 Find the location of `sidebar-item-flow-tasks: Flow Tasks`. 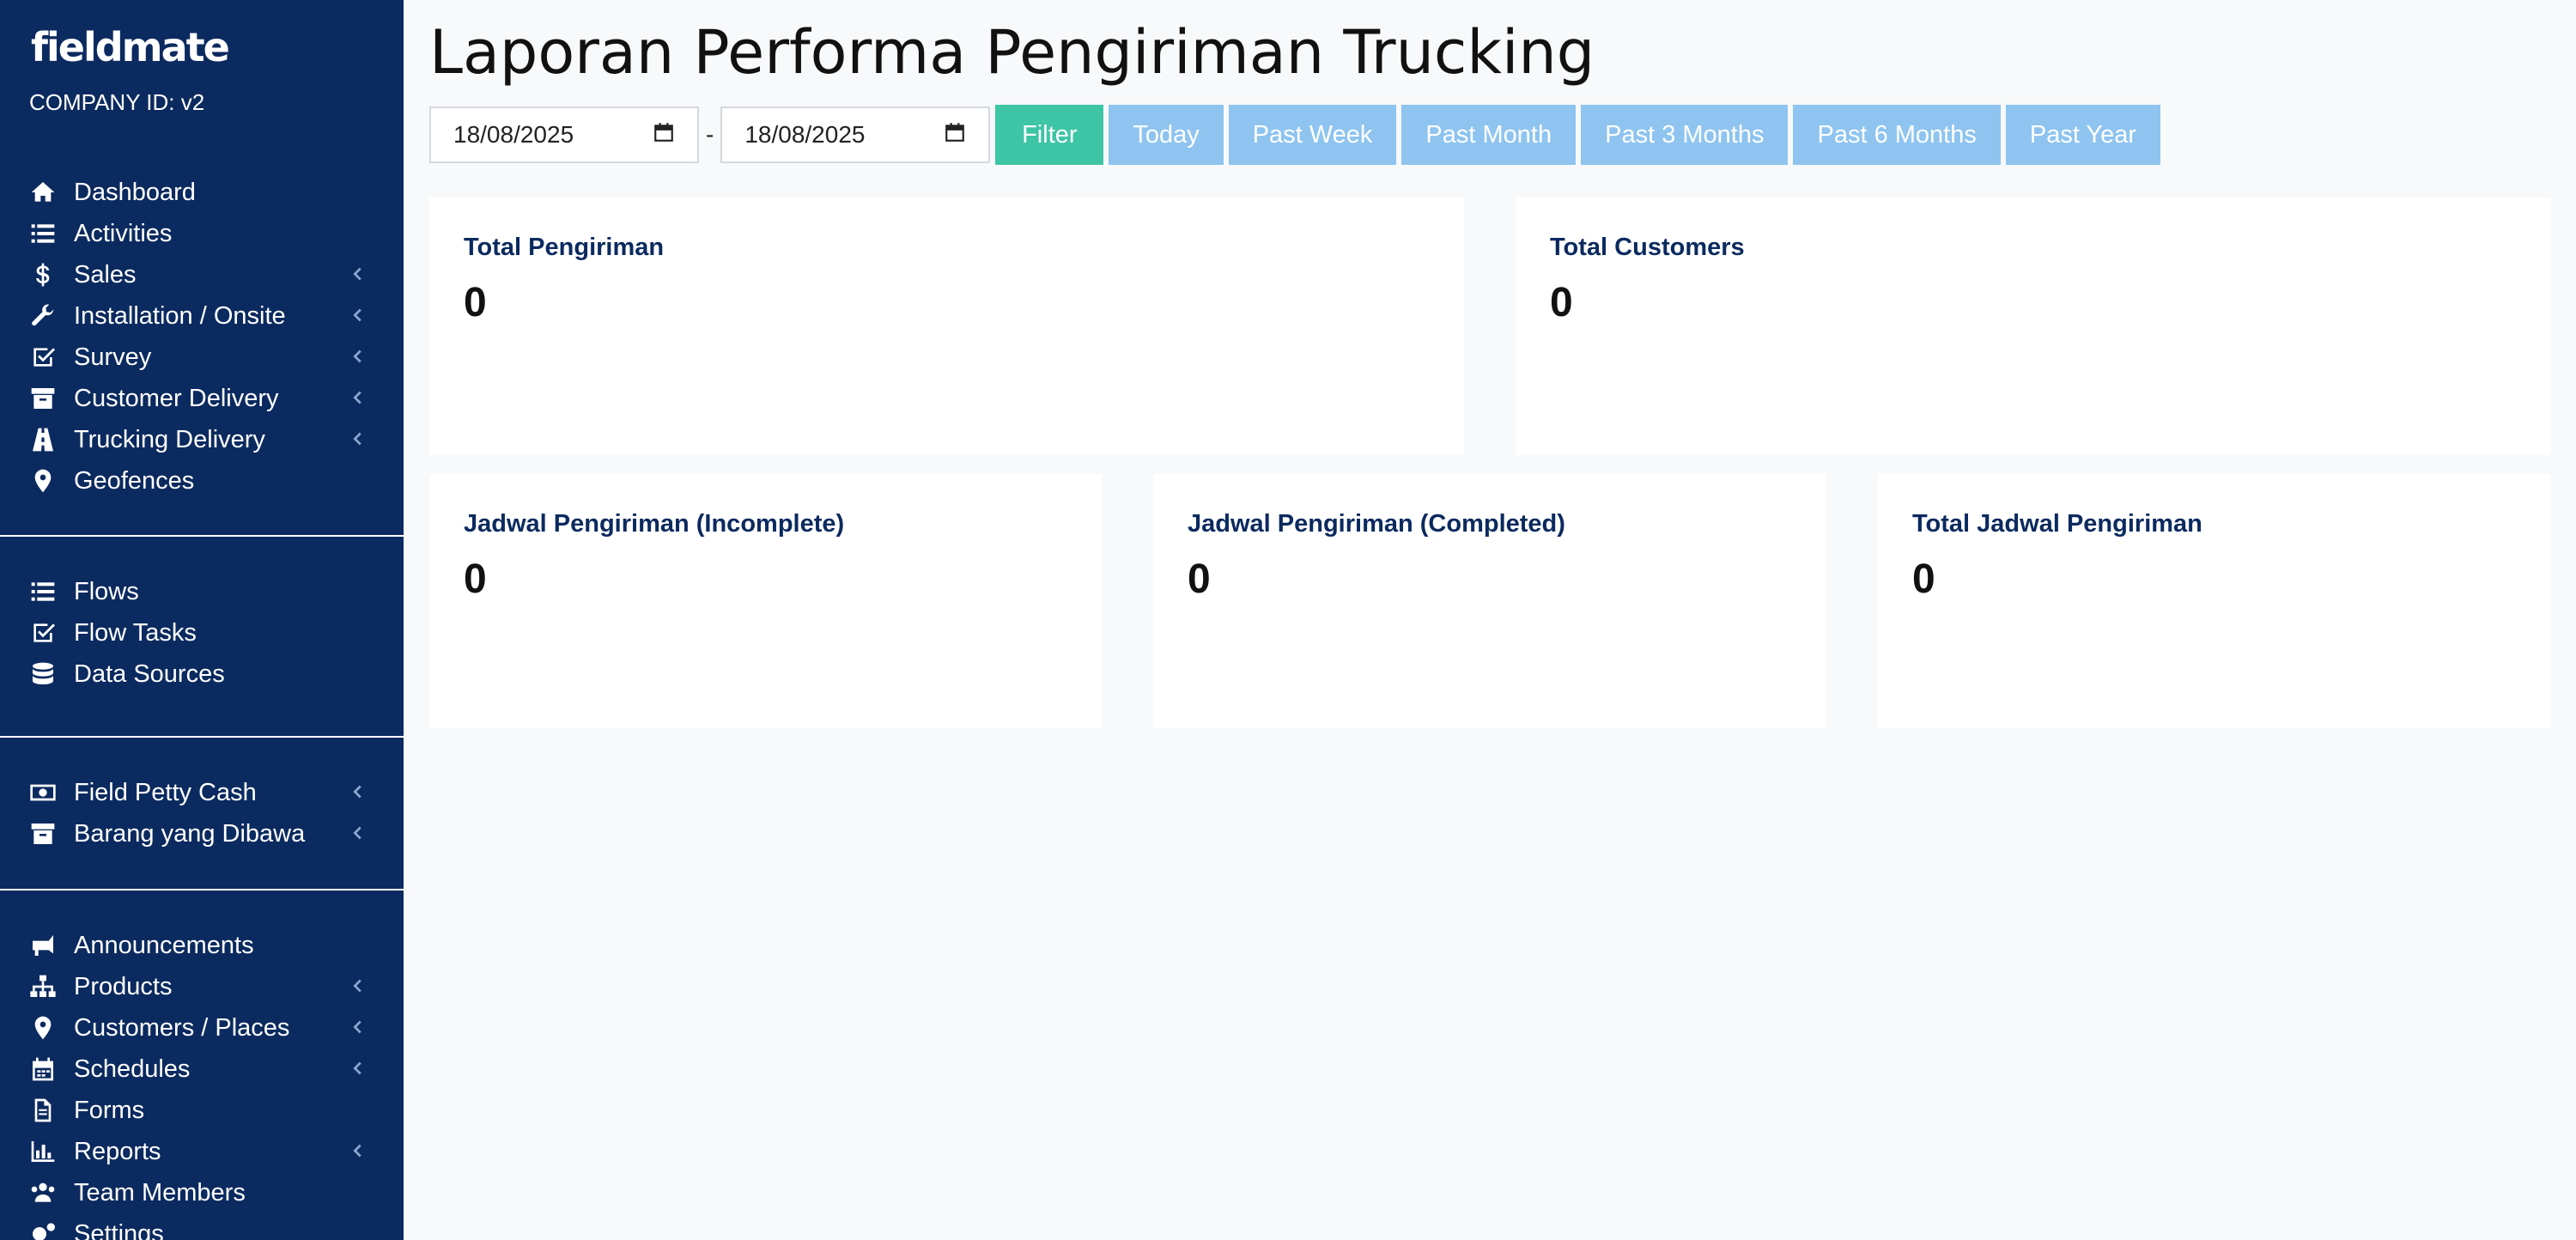

sidebar-item-flow-tasks: Flow Tasks is located at coordinates (202, 633).